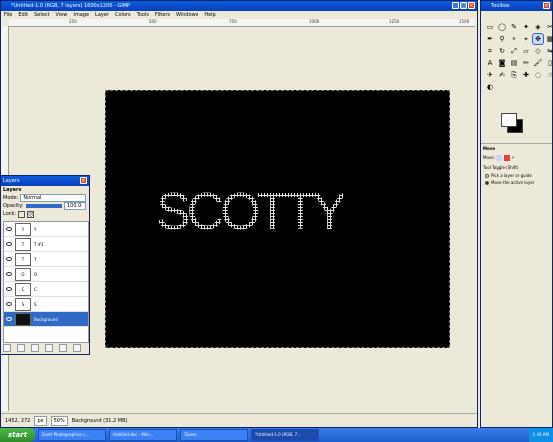 The image size is (553, 442). I want to click on opacity-slider, so click(43, 206).